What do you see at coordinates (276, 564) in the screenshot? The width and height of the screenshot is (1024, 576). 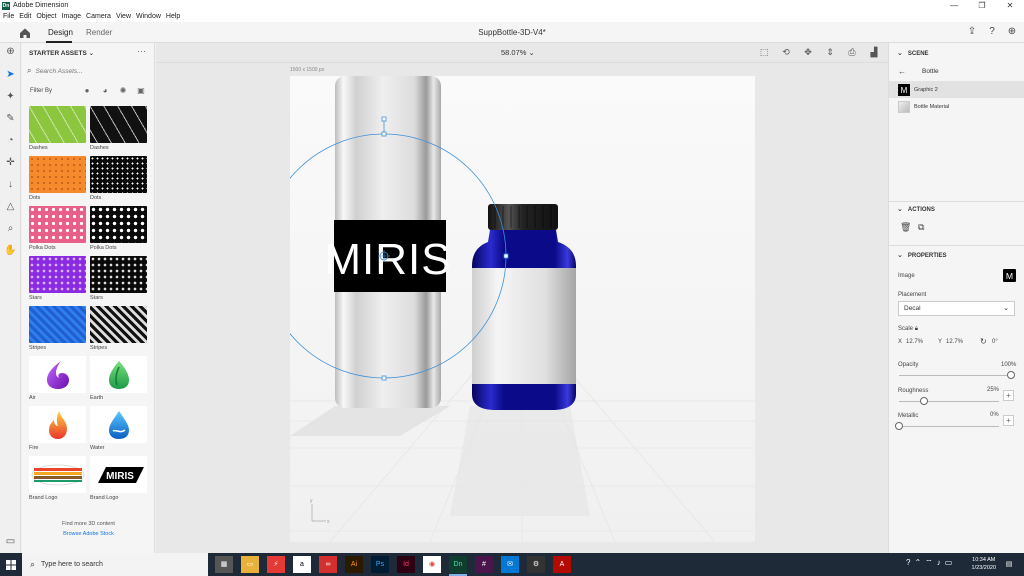 I see `red-app-icon: ⚡` at bounding box center [276, 564].